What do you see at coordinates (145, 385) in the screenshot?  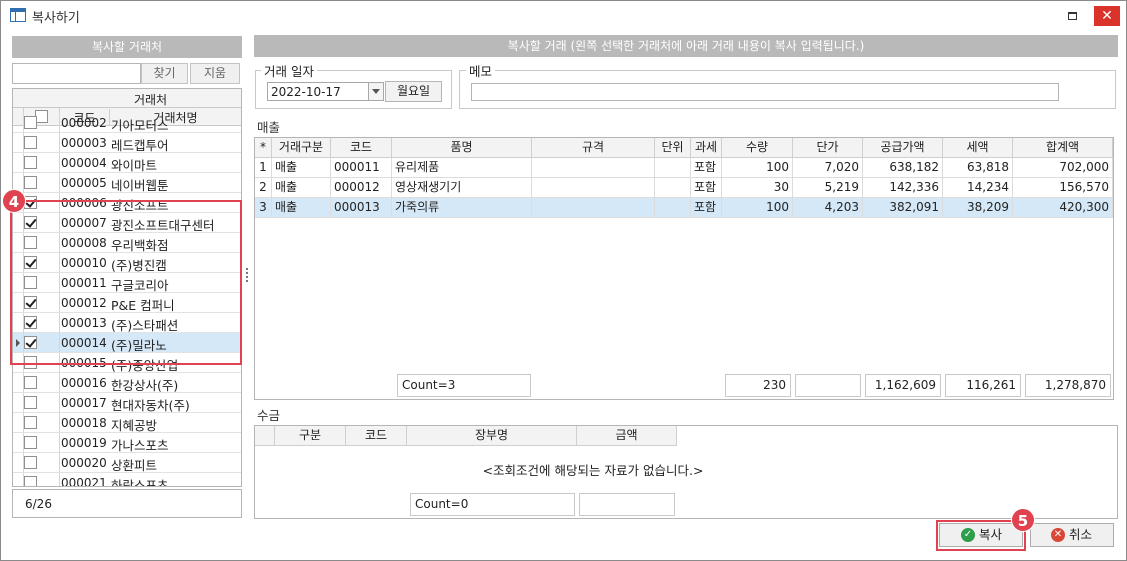 I see `customer-name: 한강상사(주)` at bounding box center [145, 385].